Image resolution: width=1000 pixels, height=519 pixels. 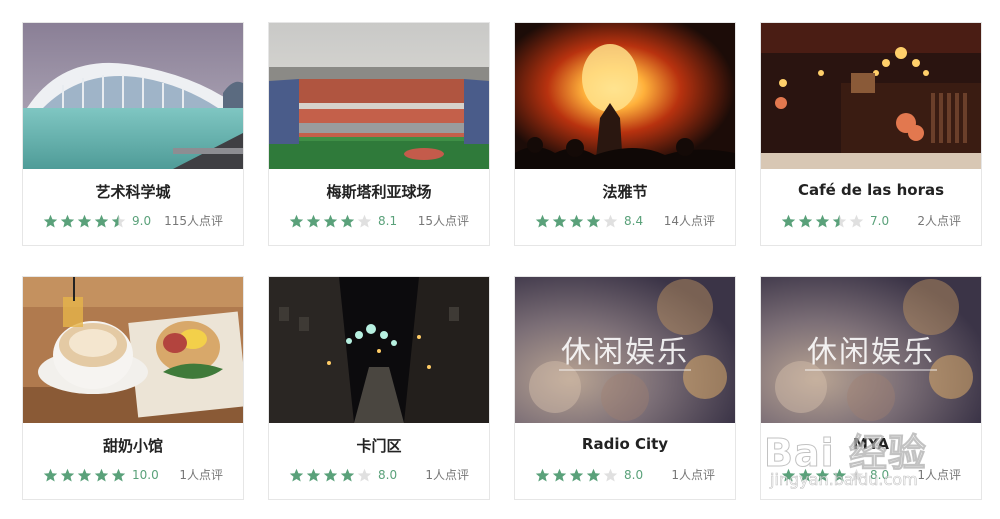 I want to click on attraction-card: 梅斯塔利亚球场 8.1 15人点评, so click(x=379, y=134).